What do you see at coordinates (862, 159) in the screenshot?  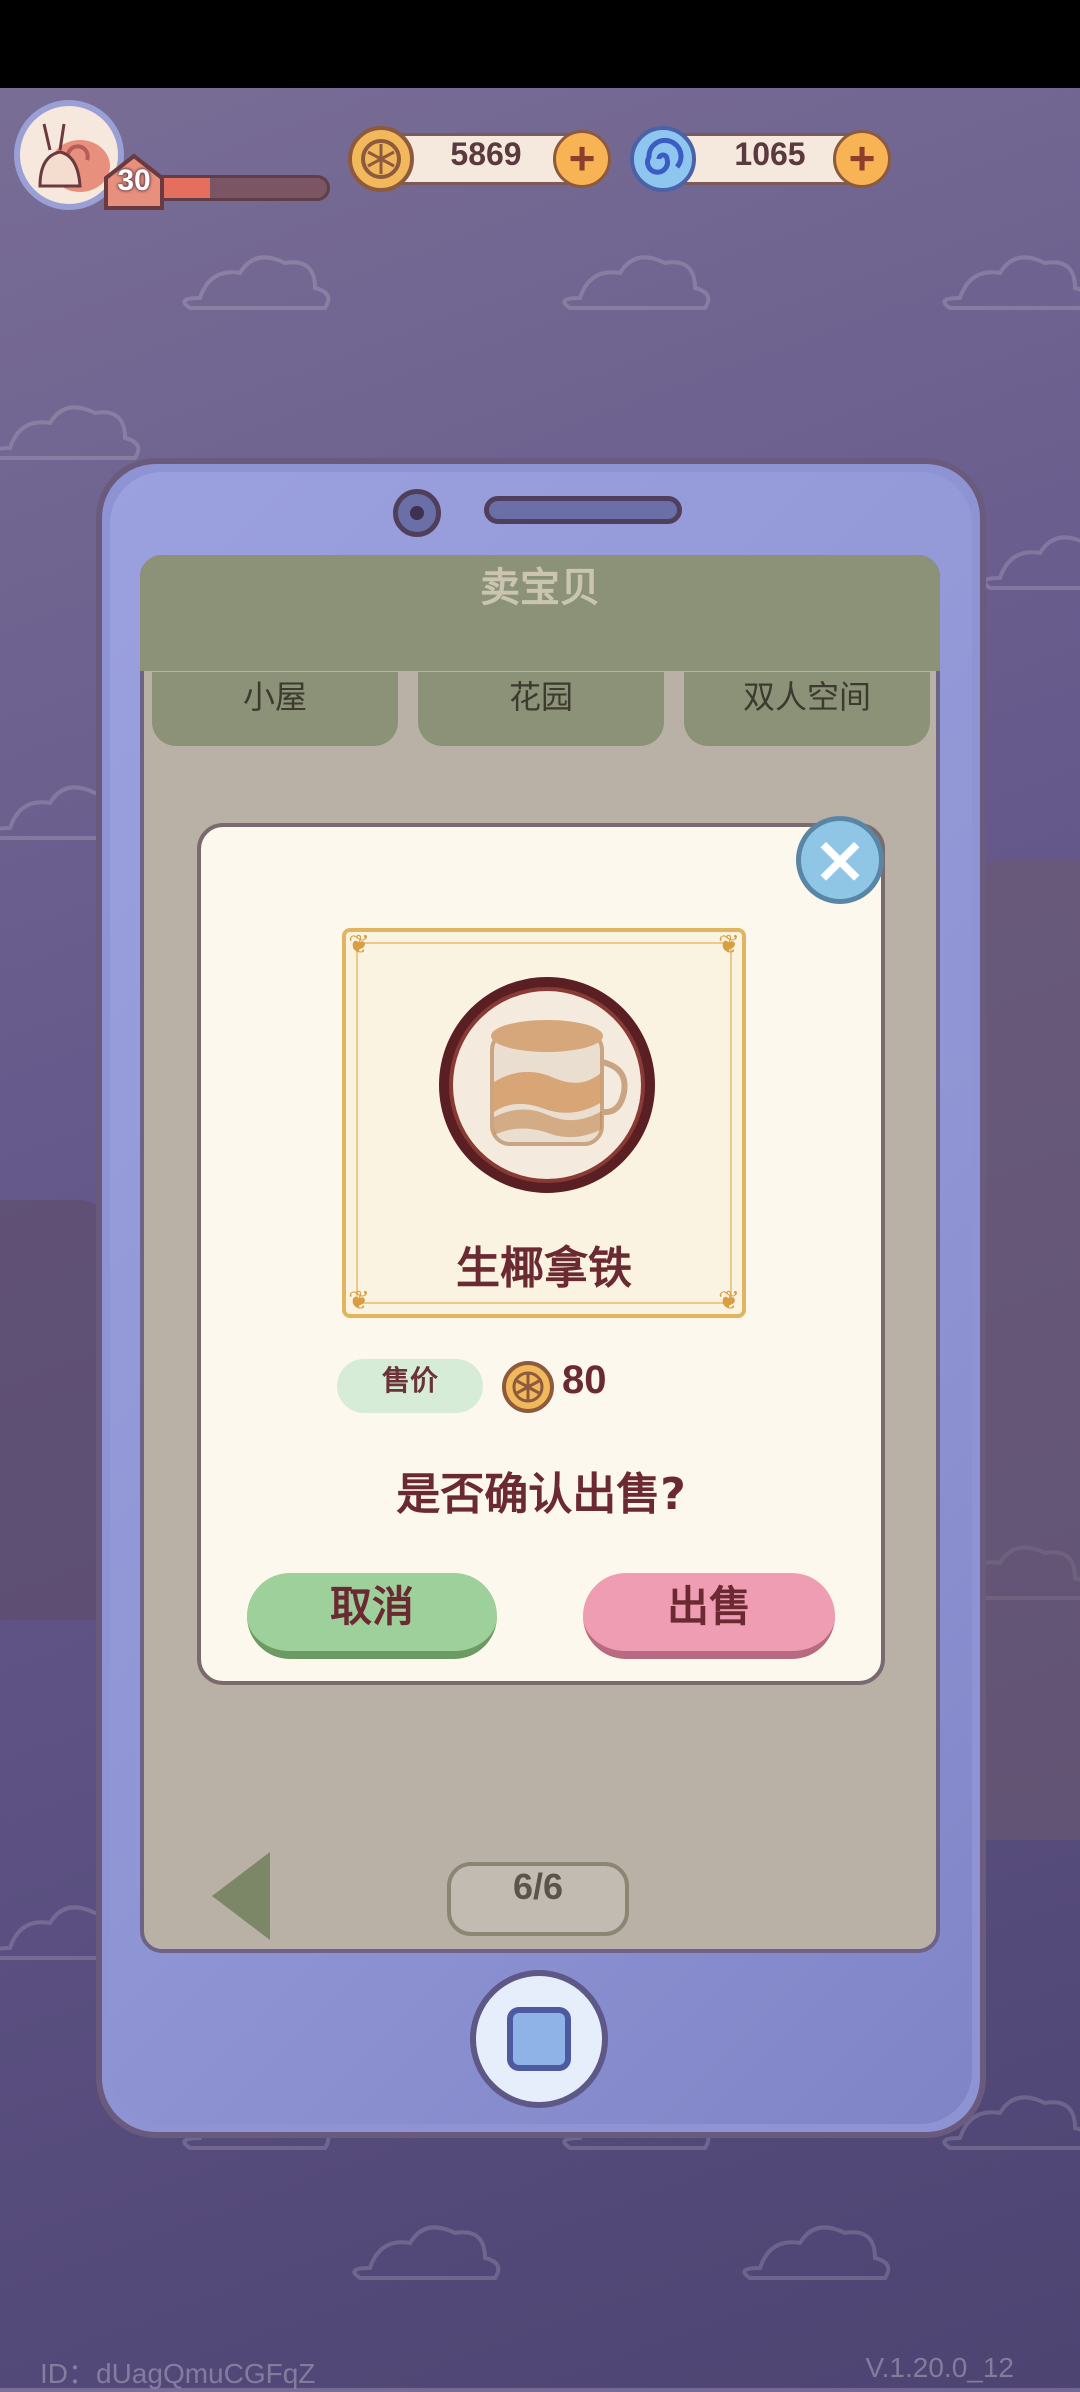 I see `add-gems-button: +` at bounding box center [862, 159].